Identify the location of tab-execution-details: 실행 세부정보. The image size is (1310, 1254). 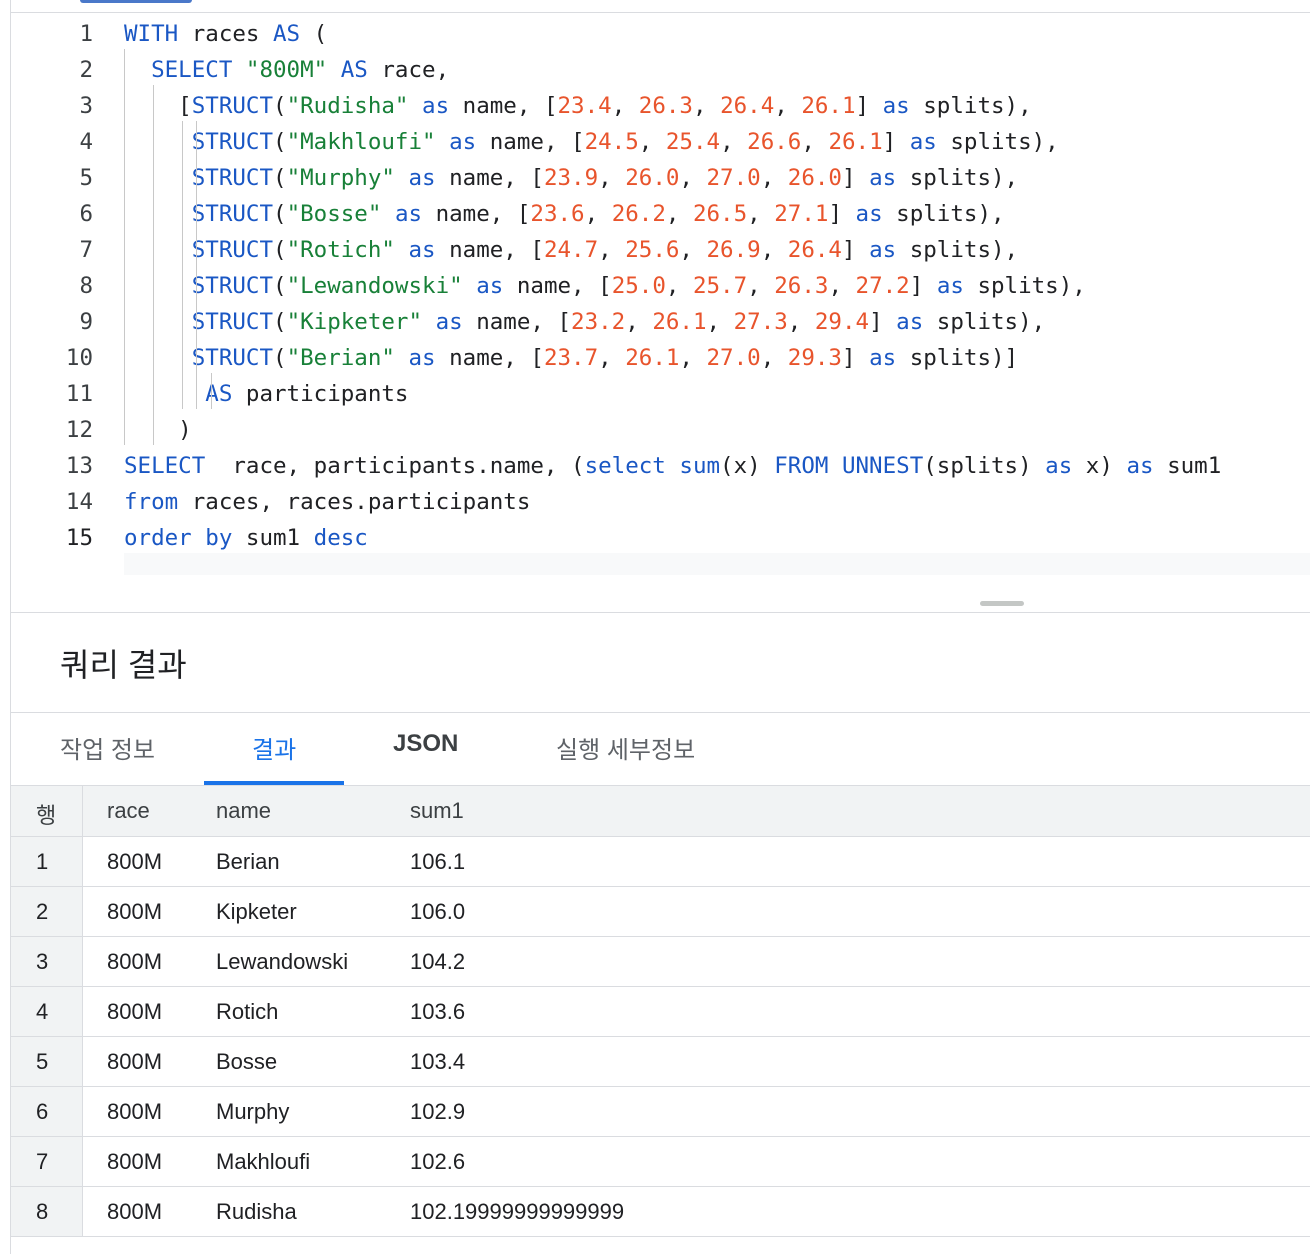
(625, 747).